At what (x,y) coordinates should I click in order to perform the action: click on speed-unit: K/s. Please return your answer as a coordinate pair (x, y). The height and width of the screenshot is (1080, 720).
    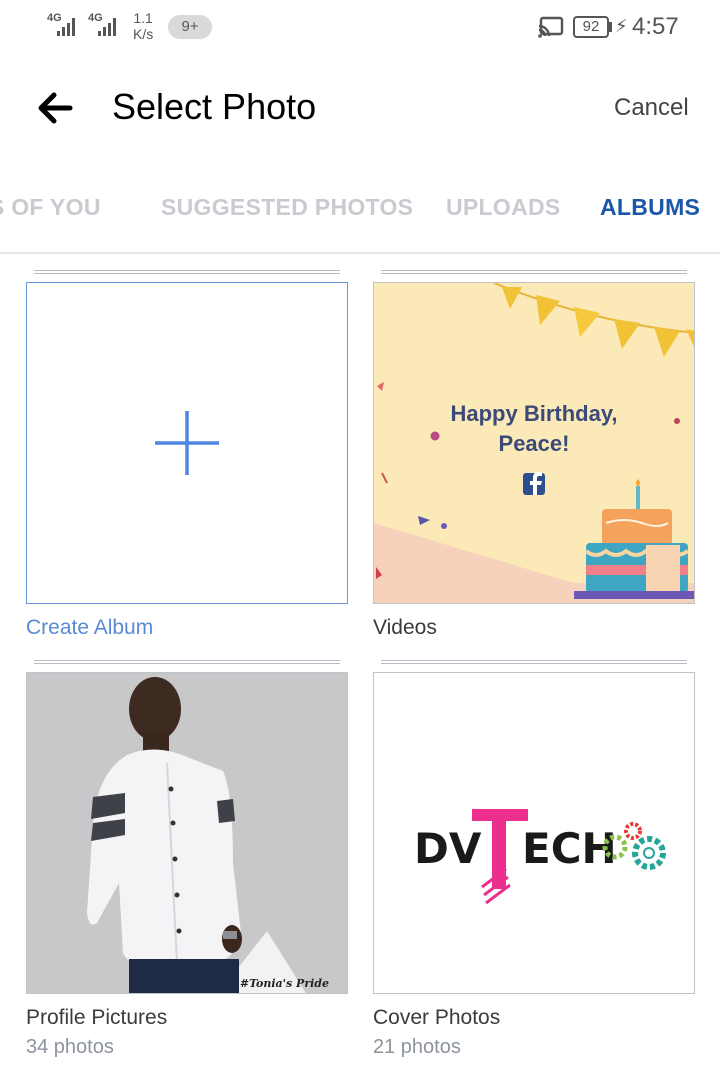
    Looking at the image, I should click on (143, 34).